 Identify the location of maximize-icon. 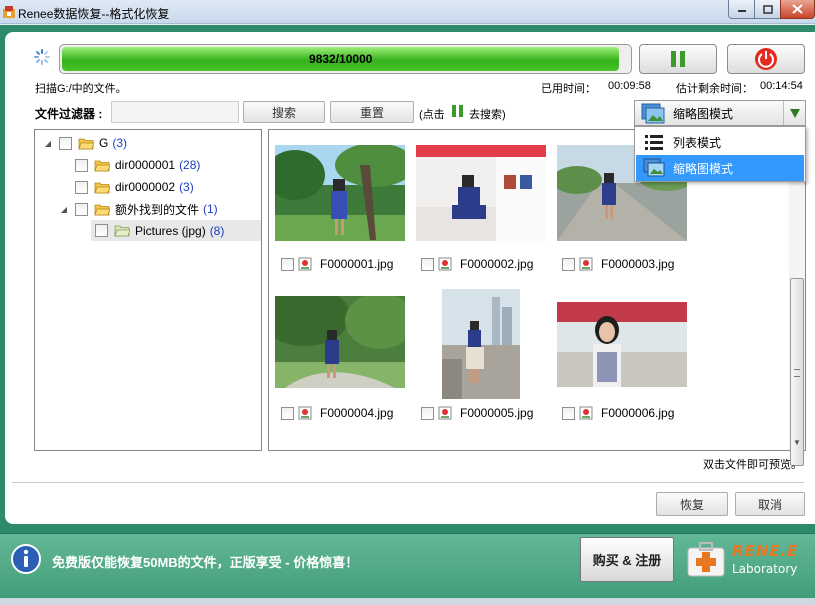
(767, 9).